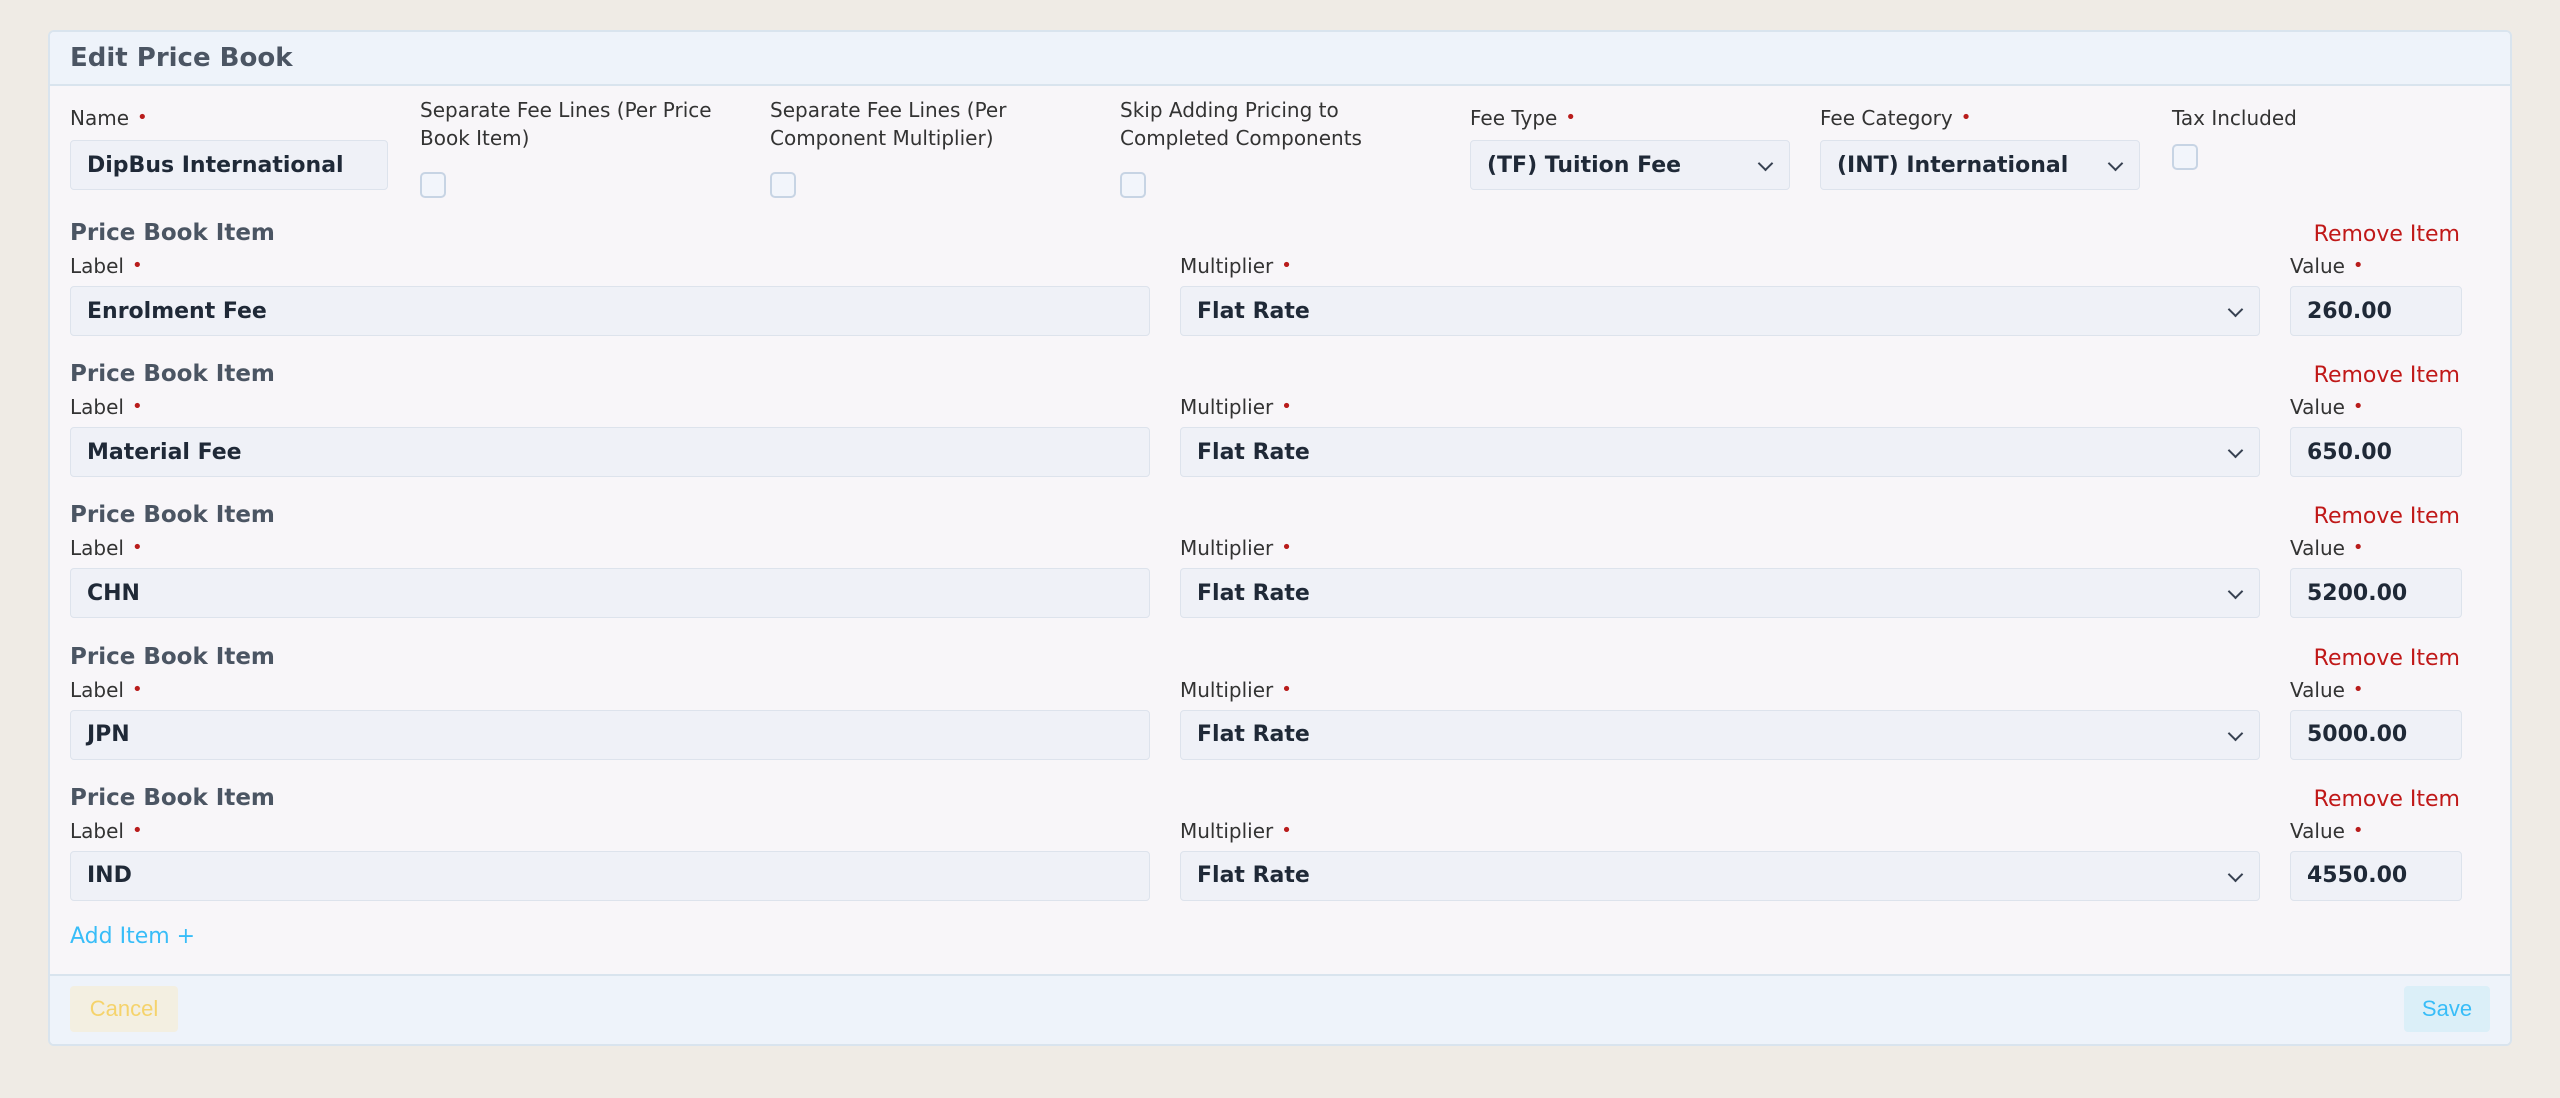 The image size is (2560, 1098). I want to click on fee-type-value: (TF) Tuition Fee, so click(1584, 165).